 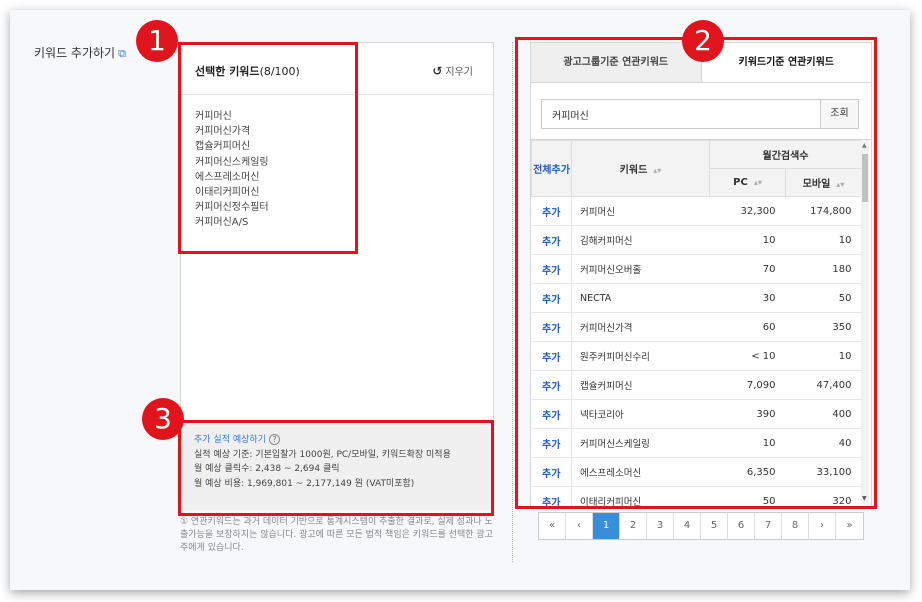 I want to click on pagination: « ‹ 1 2 3 4 5 6 7 8 › », so click(x=701, y=526).